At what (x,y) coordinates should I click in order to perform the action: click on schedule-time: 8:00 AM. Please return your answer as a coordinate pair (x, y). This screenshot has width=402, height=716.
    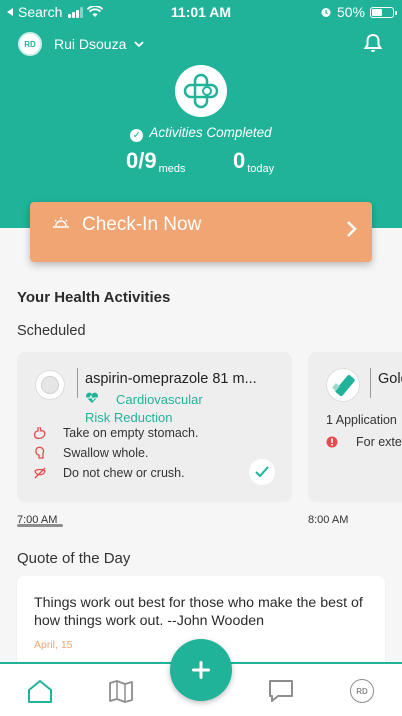
    Looking at the image, I should click on (328, 520).